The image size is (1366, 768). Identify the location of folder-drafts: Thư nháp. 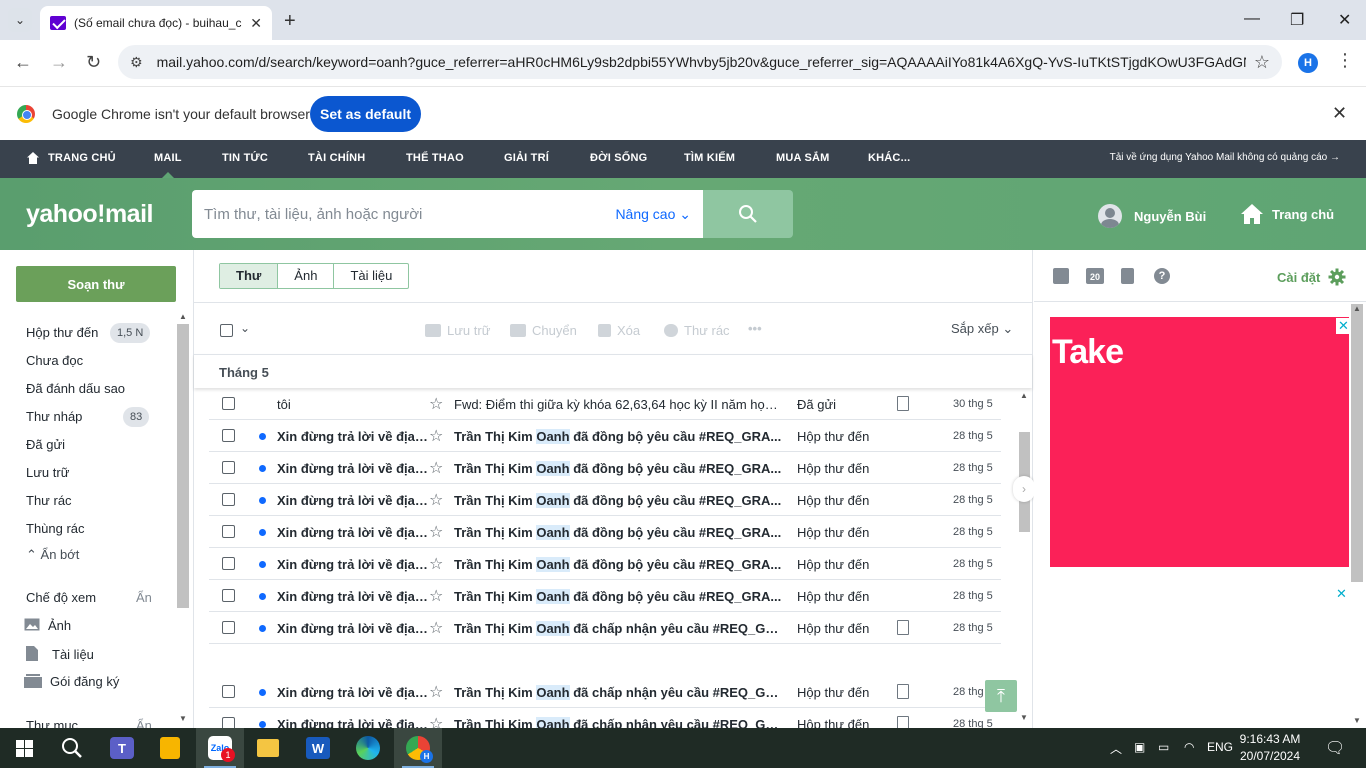
(54, 416).